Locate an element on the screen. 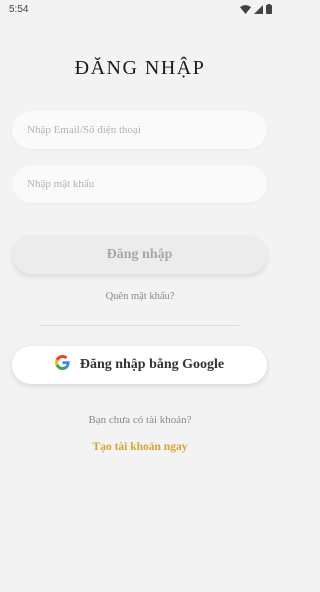 The height and width of the screenshot is (592, 320). login-button: Đăng nhập is located at coordinates (139, 254).